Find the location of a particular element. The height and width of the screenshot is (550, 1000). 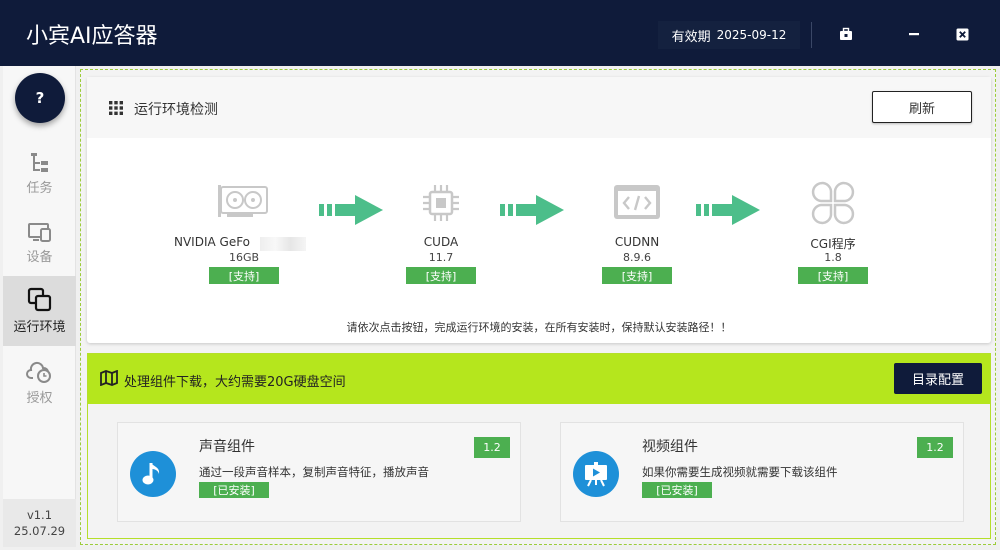

env-panel-header: 运行环境检测 刷新 is located at coordinates (539, 107).